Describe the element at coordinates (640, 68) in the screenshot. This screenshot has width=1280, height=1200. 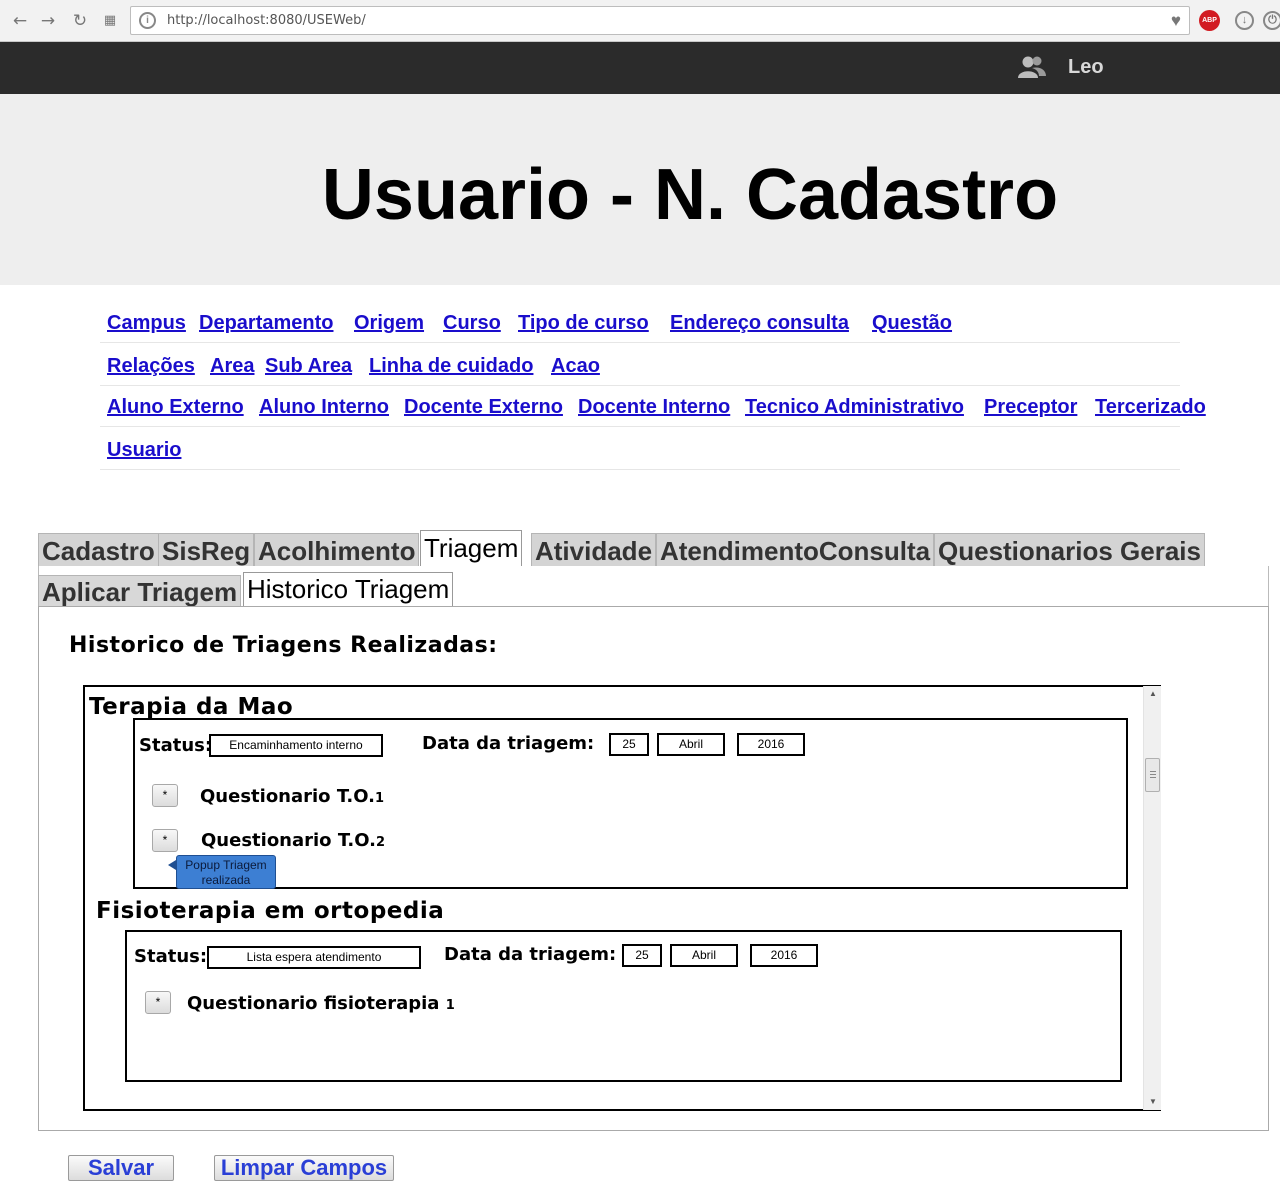
I see `app-top-bar: Leo` at that location.